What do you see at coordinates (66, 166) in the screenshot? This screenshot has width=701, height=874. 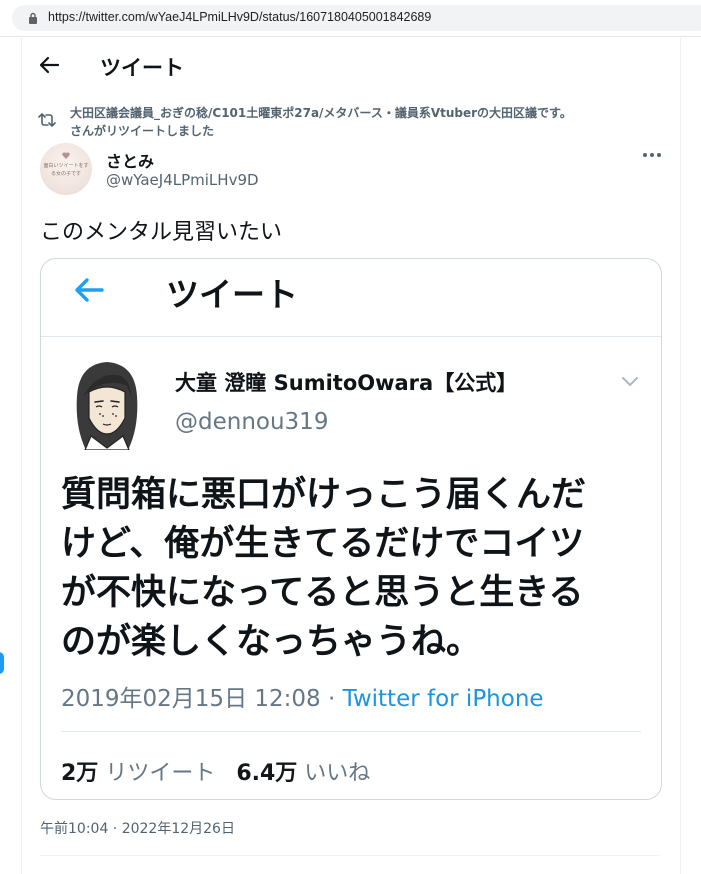 I see `avatar-text: 面白いツイートをす` at bounding box center [66, 166].